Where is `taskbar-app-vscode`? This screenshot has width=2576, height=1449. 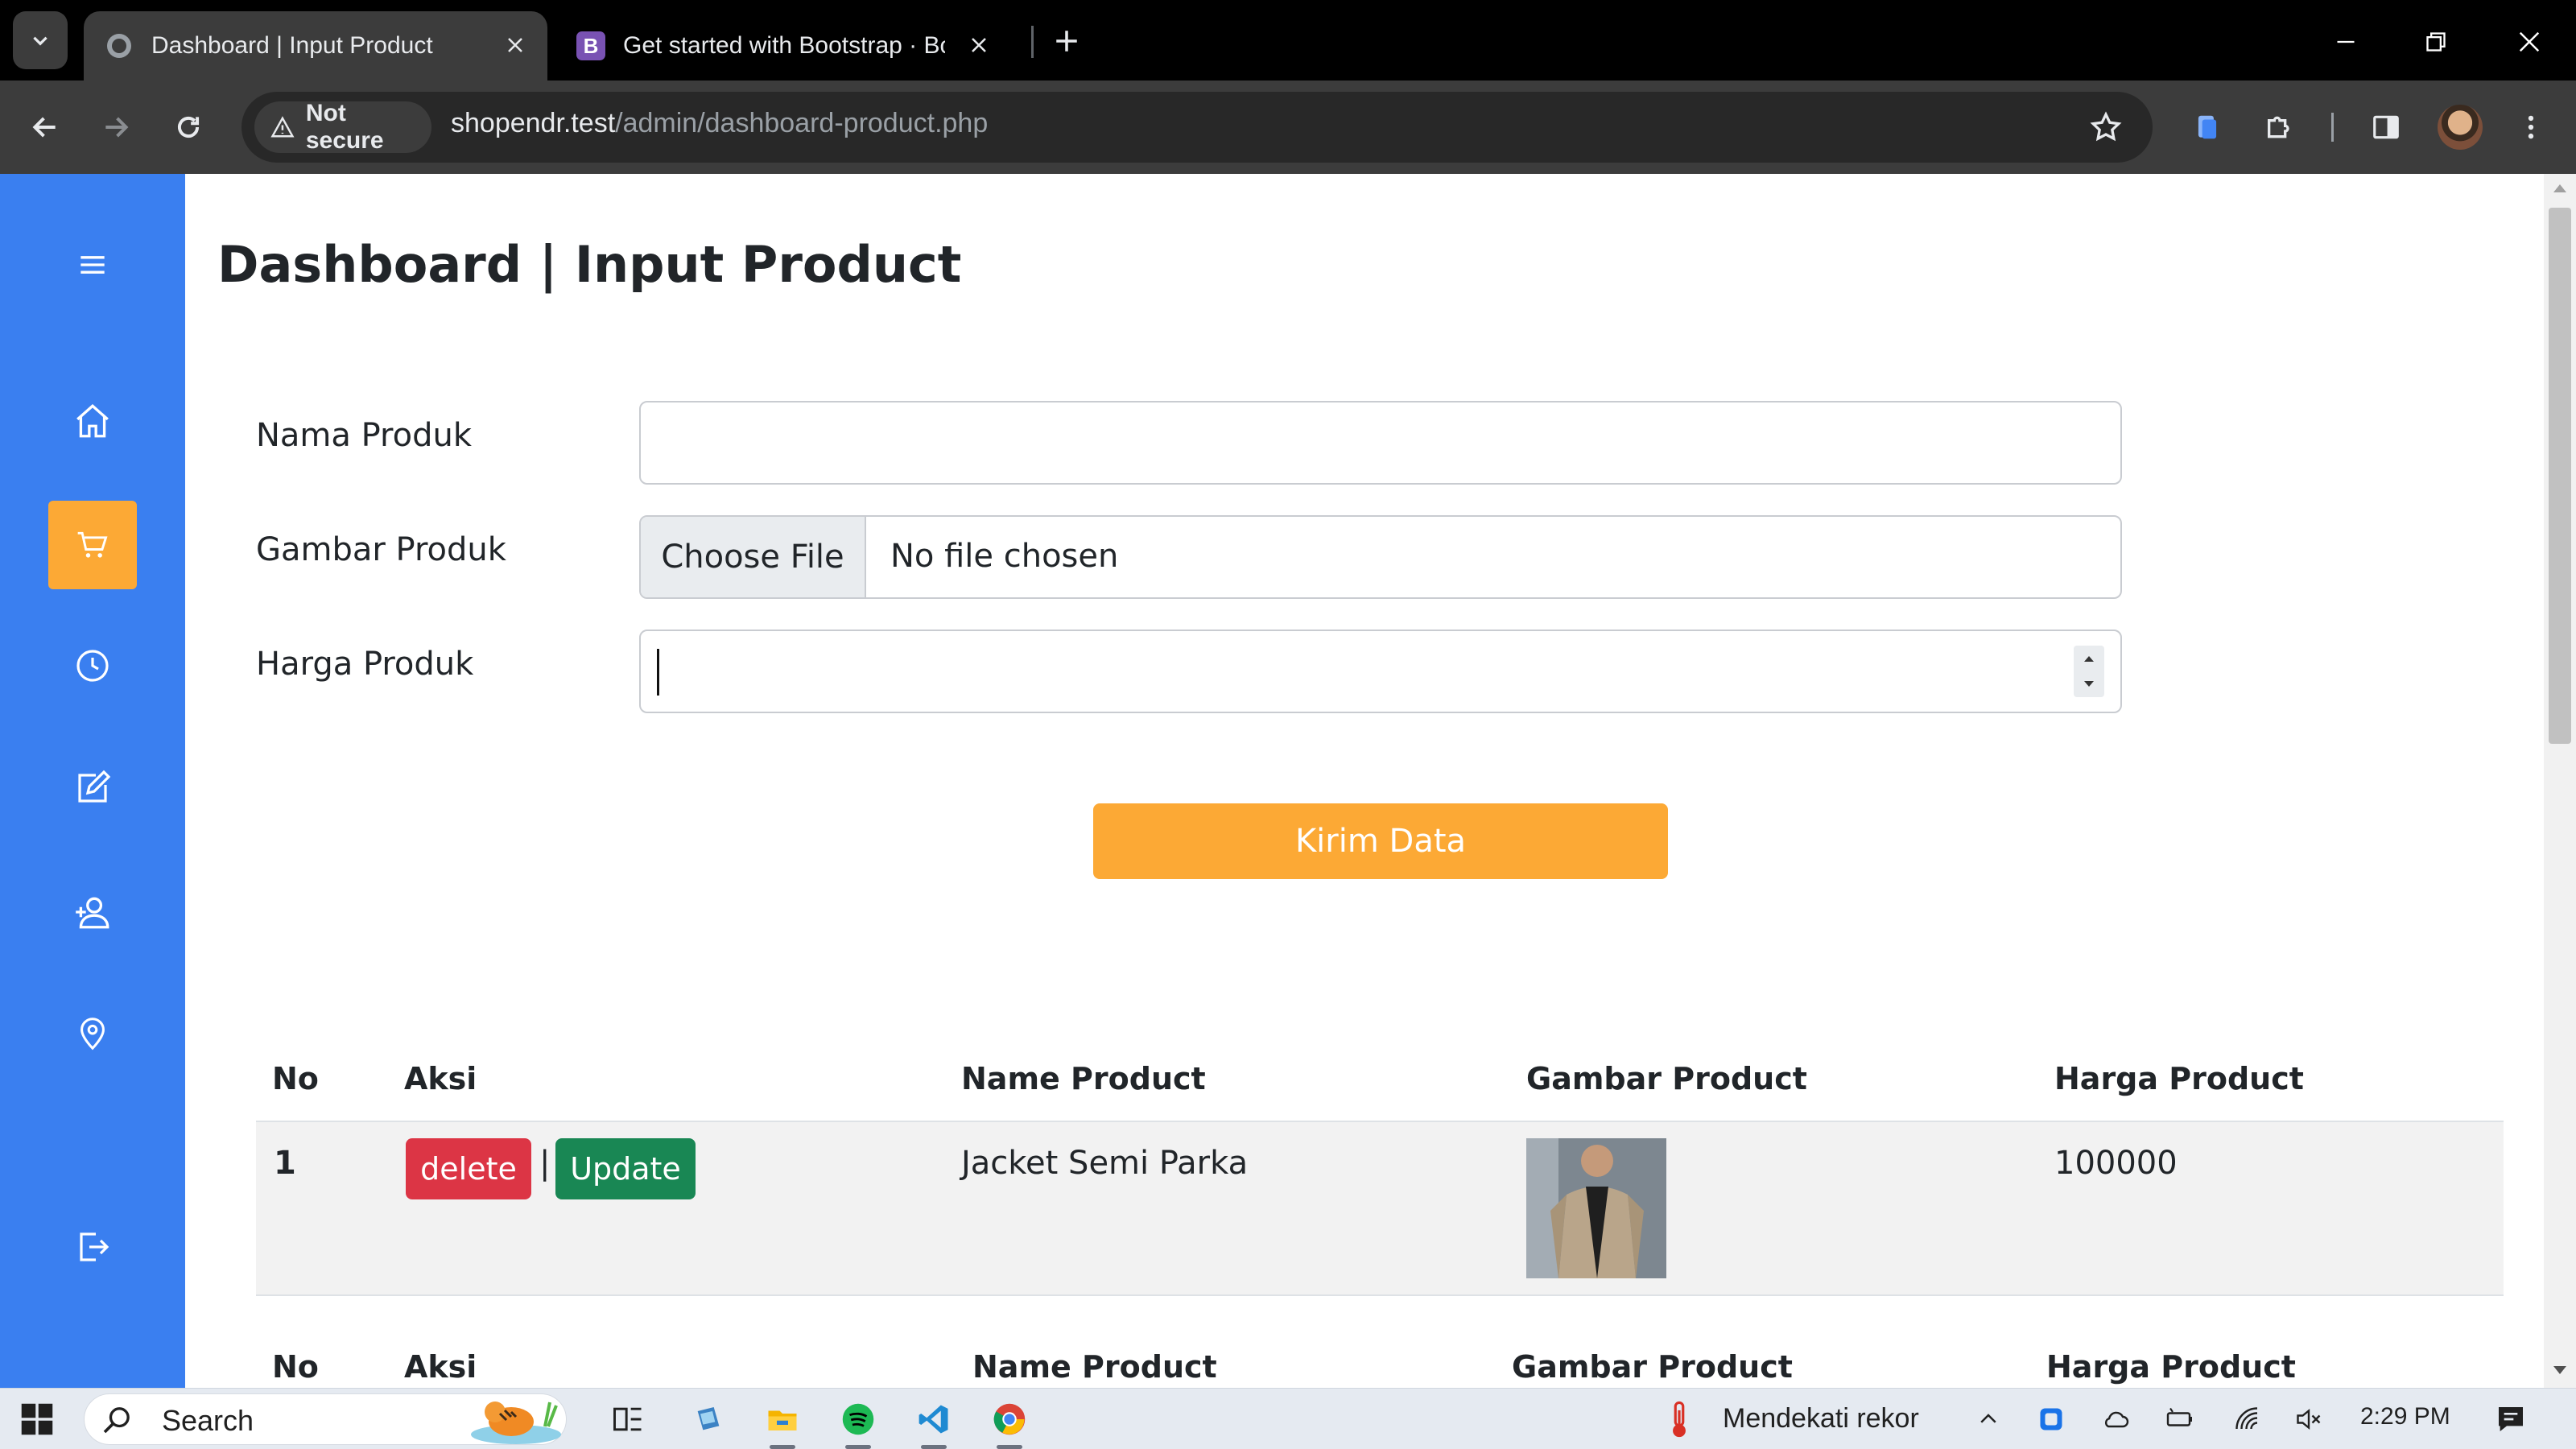 taskbar-app-vscode is located at coordinates (933, 1419).